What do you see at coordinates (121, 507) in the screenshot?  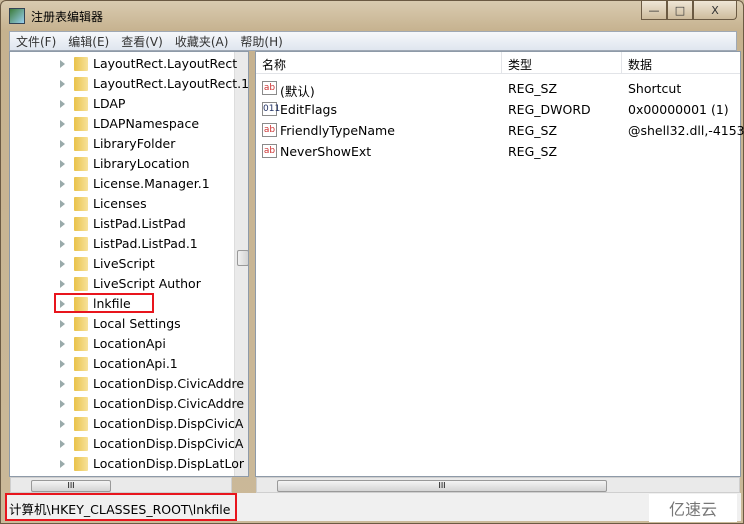 I see `status-highlight-box` at bounding box center [121, 507].